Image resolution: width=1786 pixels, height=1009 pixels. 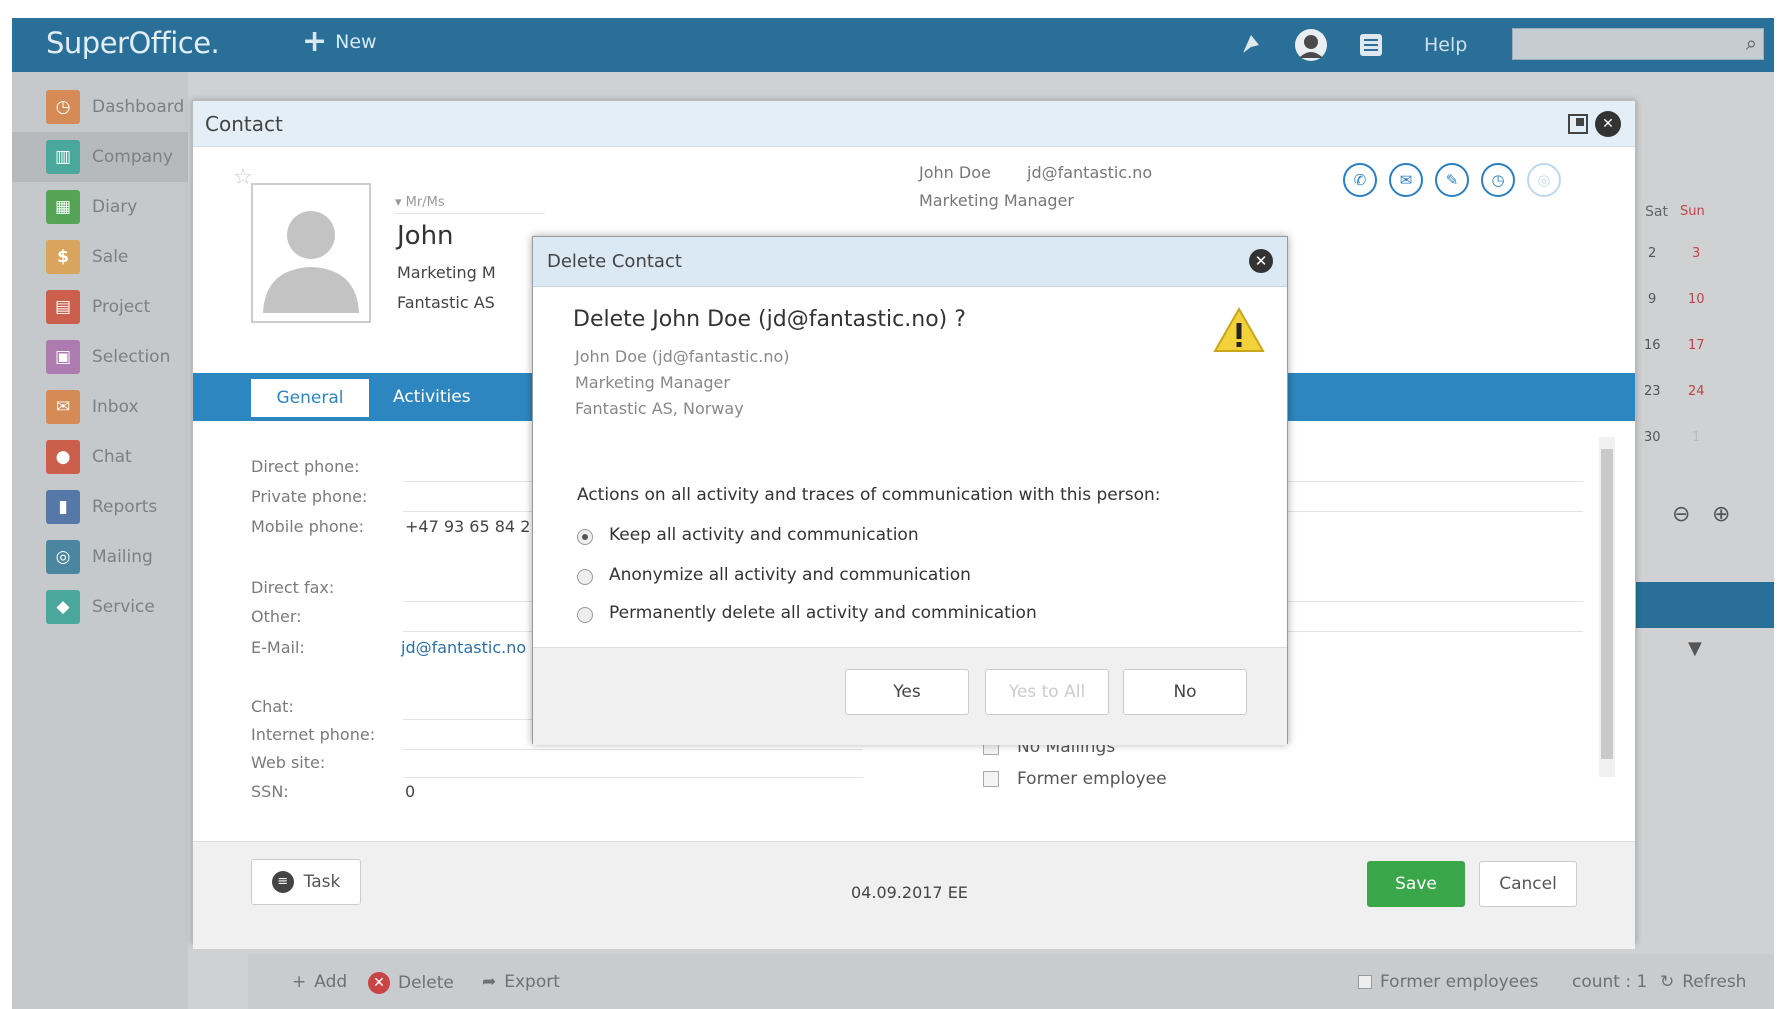 What do you see at coordinates (313, 734) in the screenshot?
I see `internet-phone-label: Internet phone:` at bounding box center [313, 734].